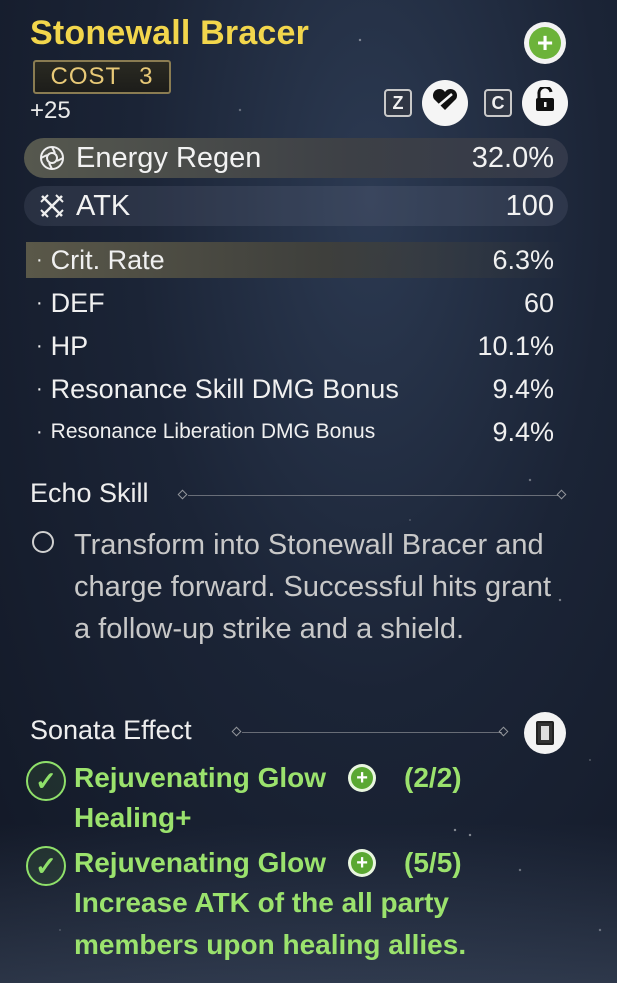  Describe the element at coordinates (213, 431) in the screenshot. I see `sub-stat-label: Resonance Liberation DMG Bonus` at that location.